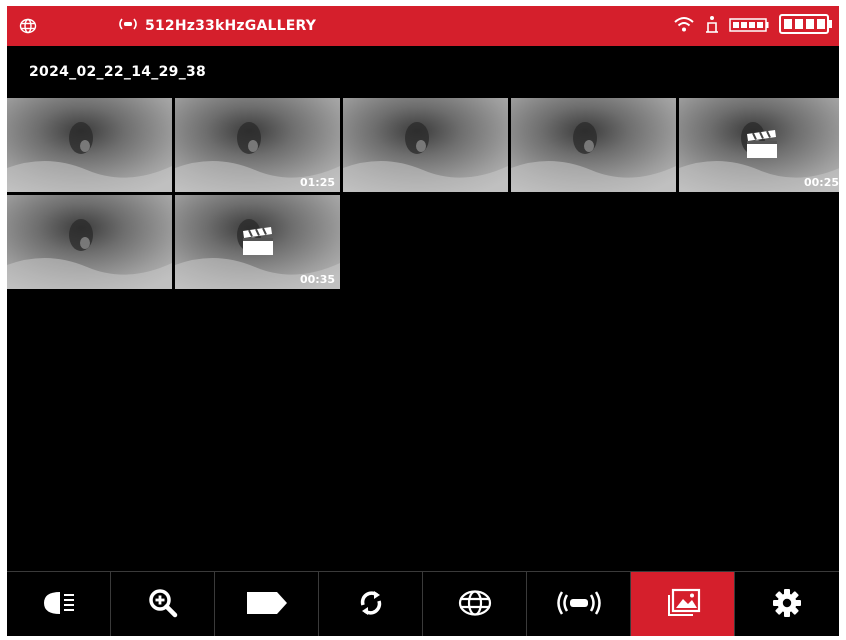  I want to click on headlight-button, so click(59, 604).